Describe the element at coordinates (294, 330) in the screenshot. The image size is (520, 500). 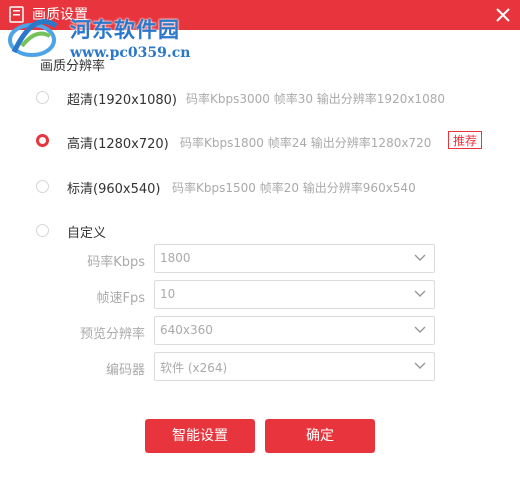
I see `preview-resolution-select: 640x360` at that location.